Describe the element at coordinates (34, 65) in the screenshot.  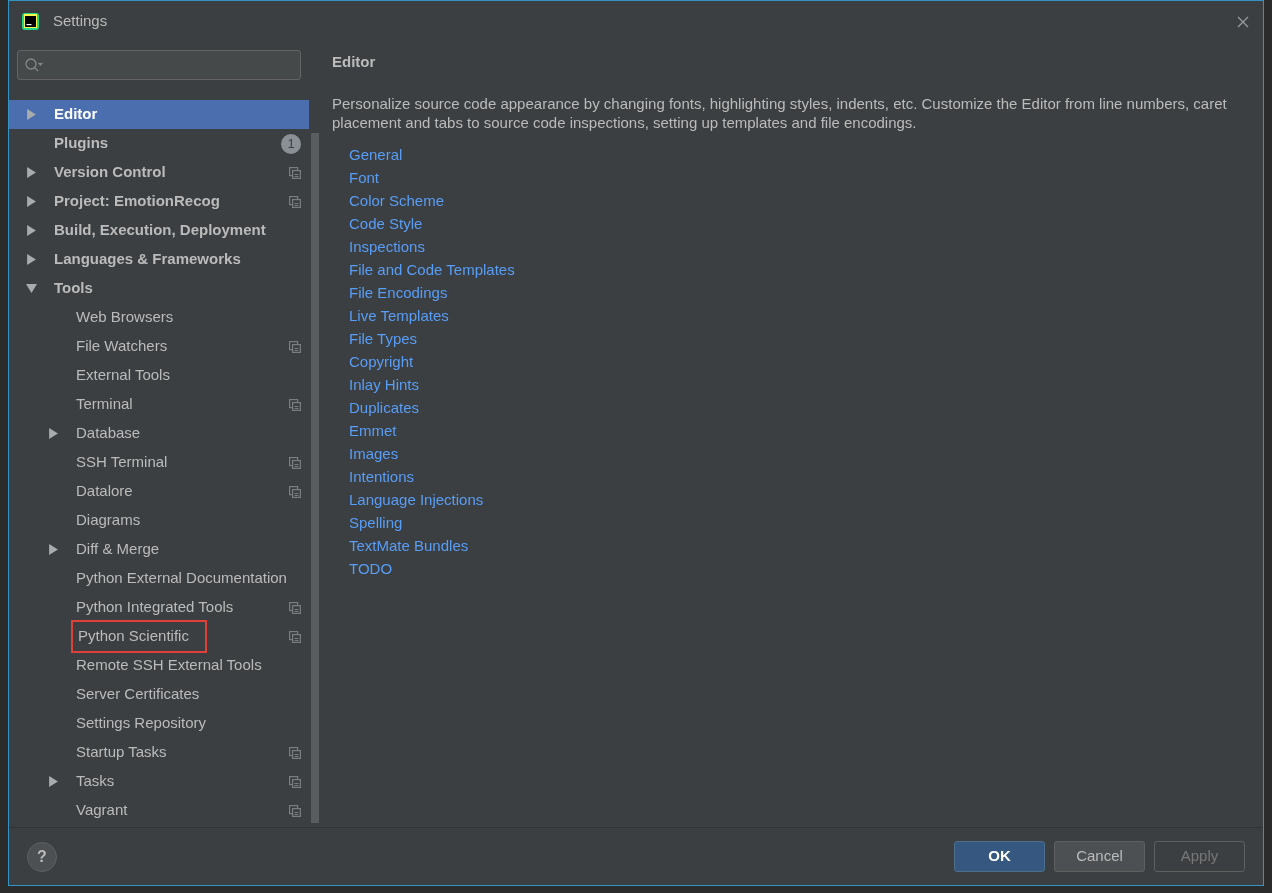
I see `search-icon` at that location.